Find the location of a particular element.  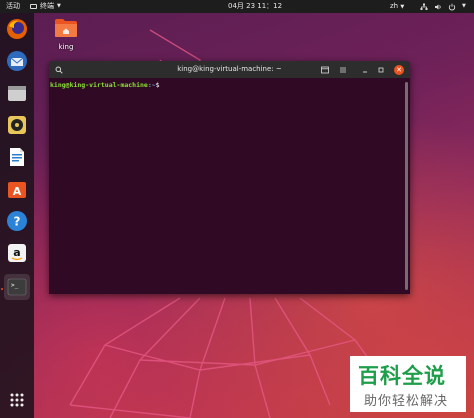

desktop-icon-home: king is located at coordinates (66, 34).